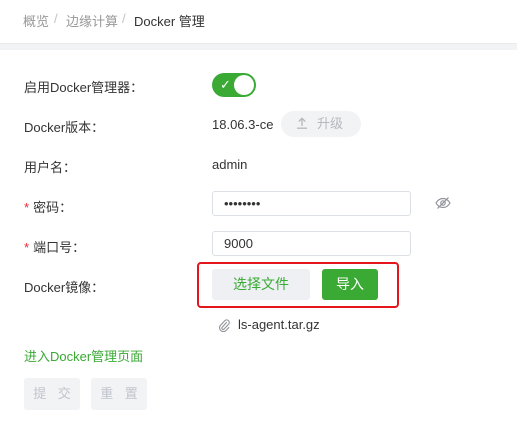 The height and width of the screenshot is (428, 517). What do you see at coordinates (242, 203) in the screenshot?
I see `password-field-value: ••••••••` at bounding box center [242, 203].